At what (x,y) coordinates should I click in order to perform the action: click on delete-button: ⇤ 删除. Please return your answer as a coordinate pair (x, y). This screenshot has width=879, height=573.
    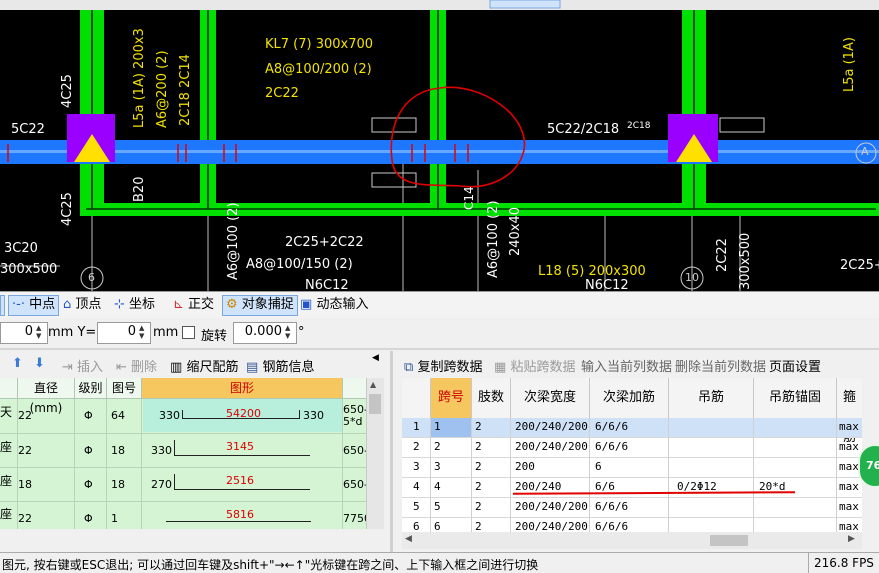
    Looking at the image, I should click on (136, 365).